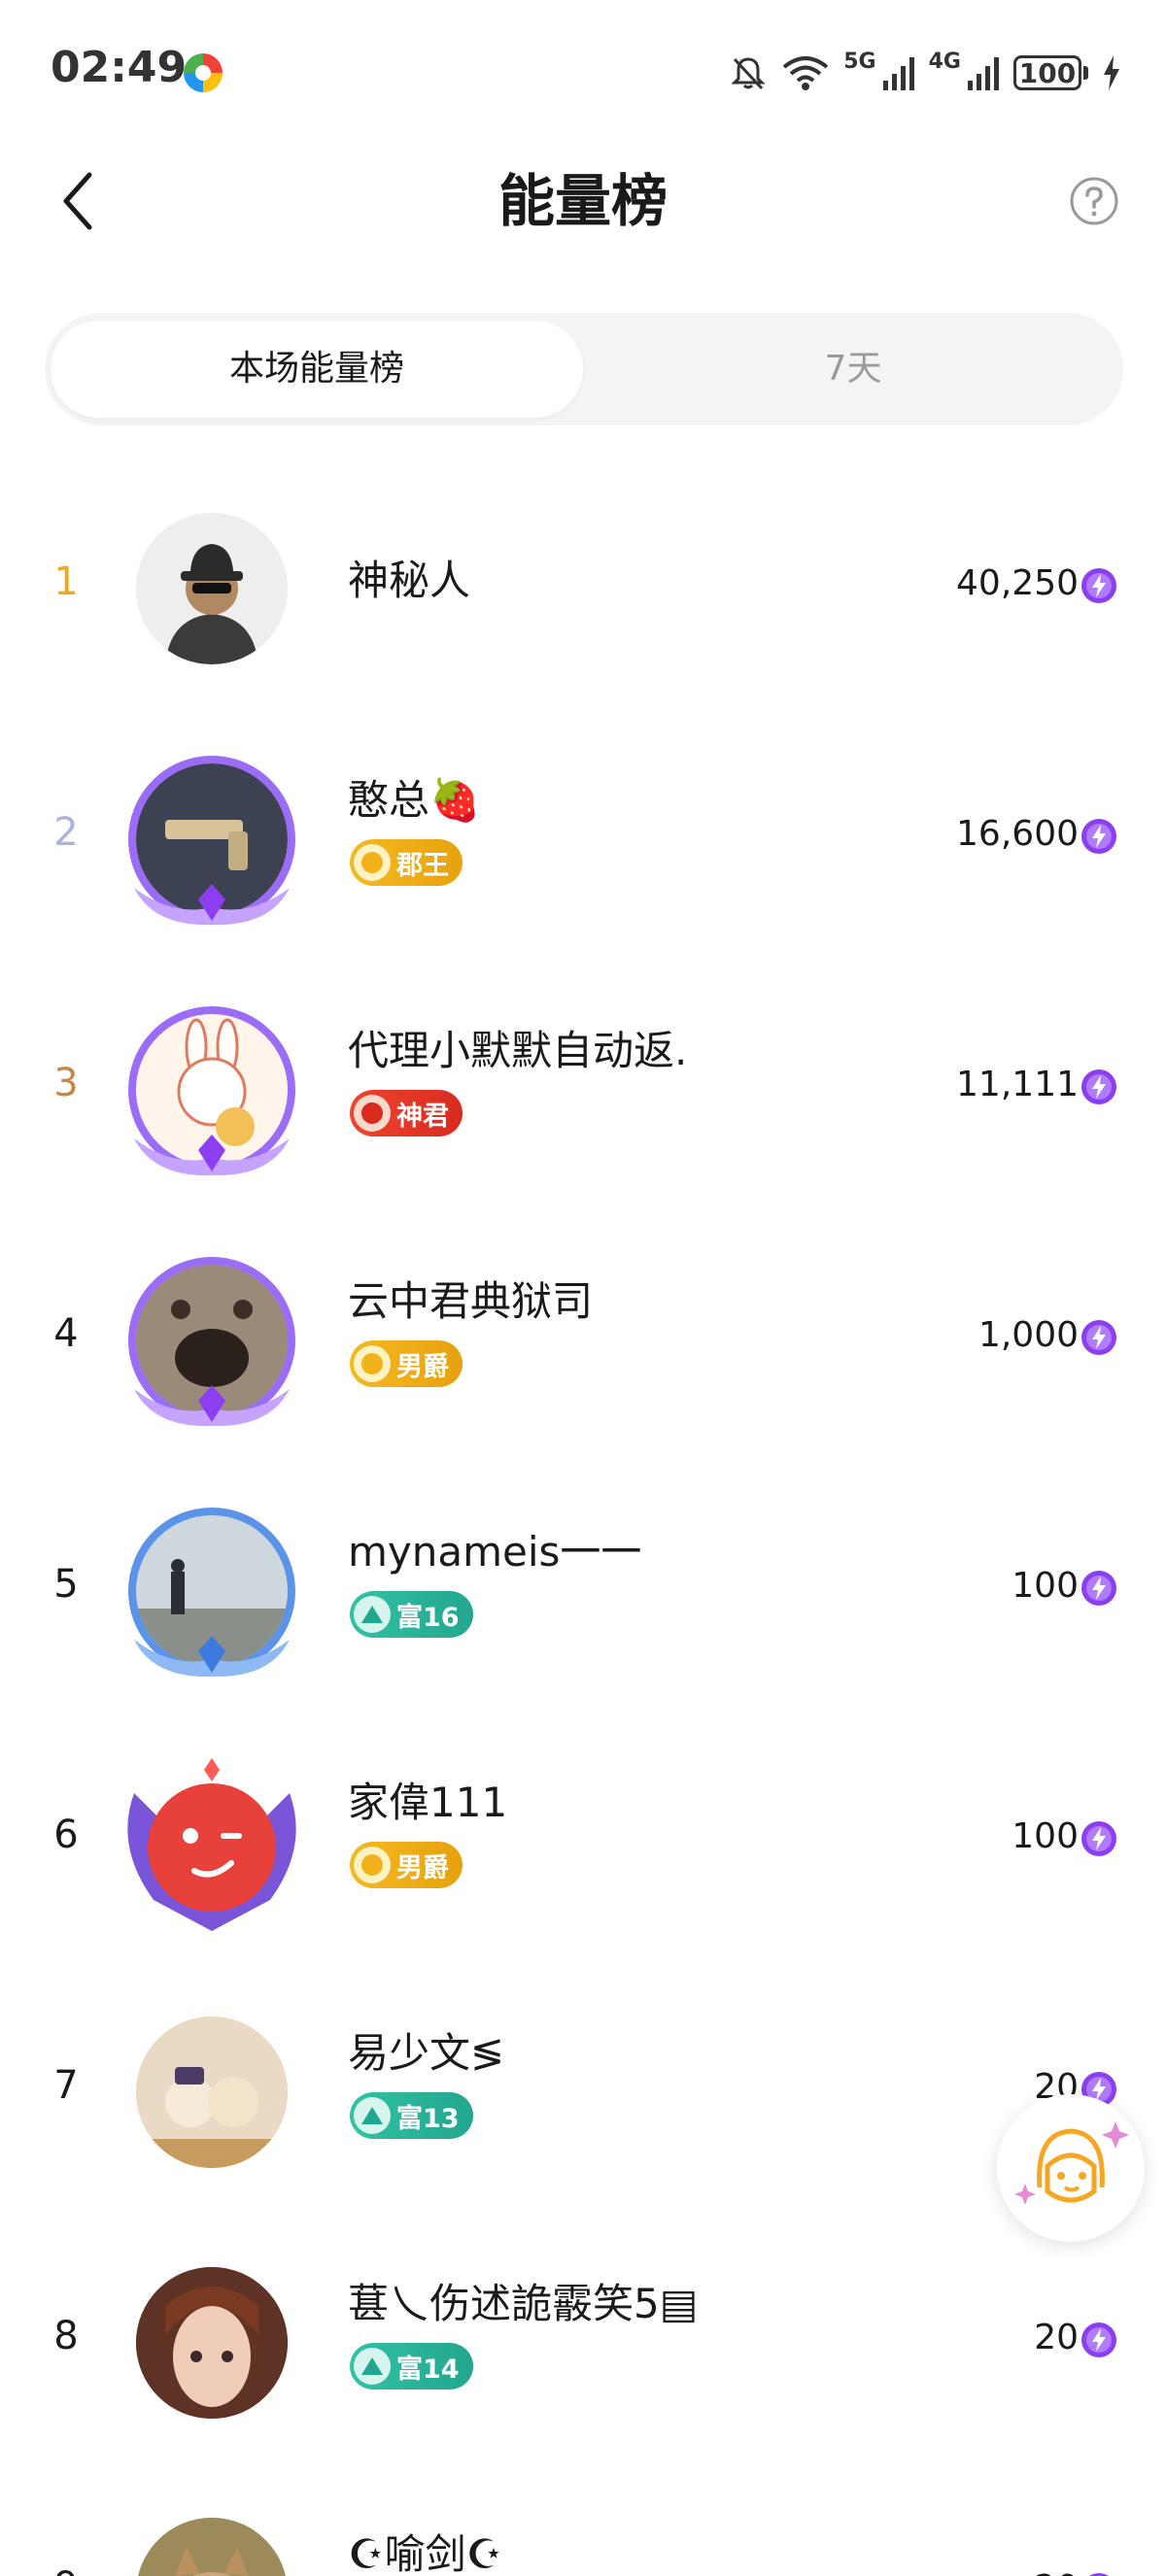  What do you see at coordinates (583, 1337) in the screenshot?
I see `list-item: 4 云中君典狱司 男爵 1,000` at bounding box center [583, 1337].